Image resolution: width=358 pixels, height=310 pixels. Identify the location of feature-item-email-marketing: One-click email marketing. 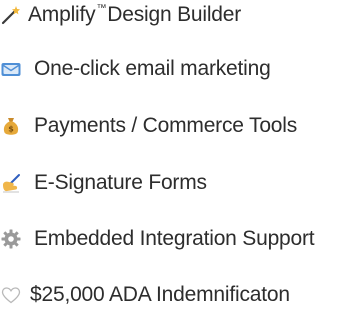
(135, 69).